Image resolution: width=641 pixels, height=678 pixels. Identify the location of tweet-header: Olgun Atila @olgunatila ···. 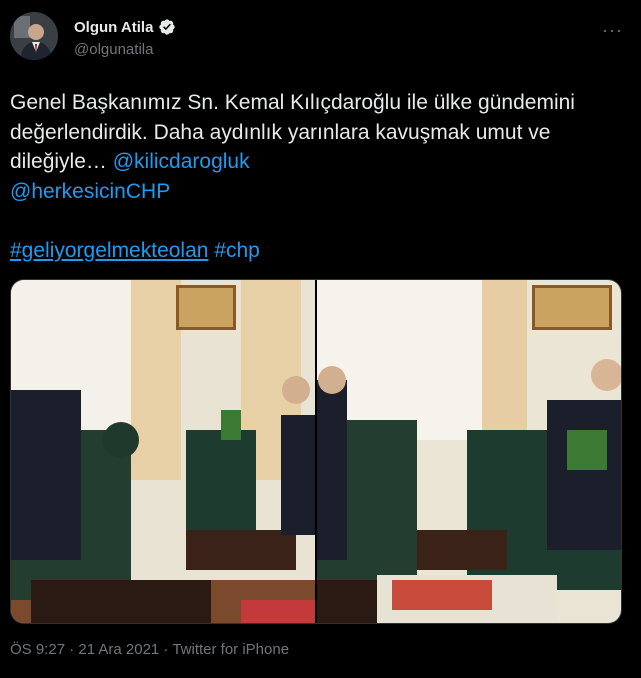
(320, 40).